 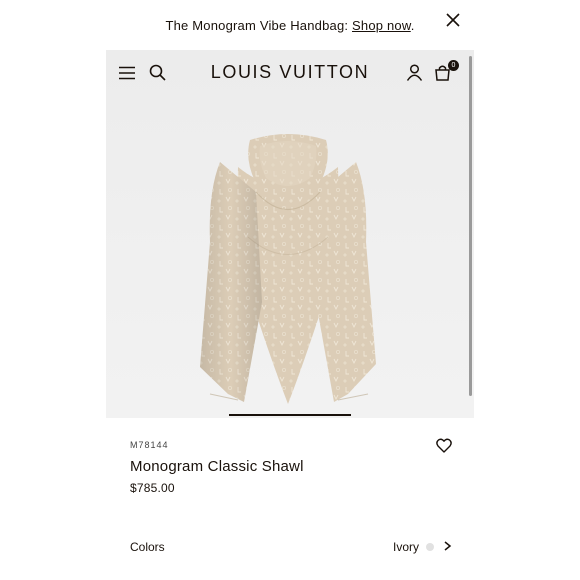 What do you see at coordinates (405, 547) in the screenshot?
I see `selected-color: Ivory` at bounding box center [405, 547].